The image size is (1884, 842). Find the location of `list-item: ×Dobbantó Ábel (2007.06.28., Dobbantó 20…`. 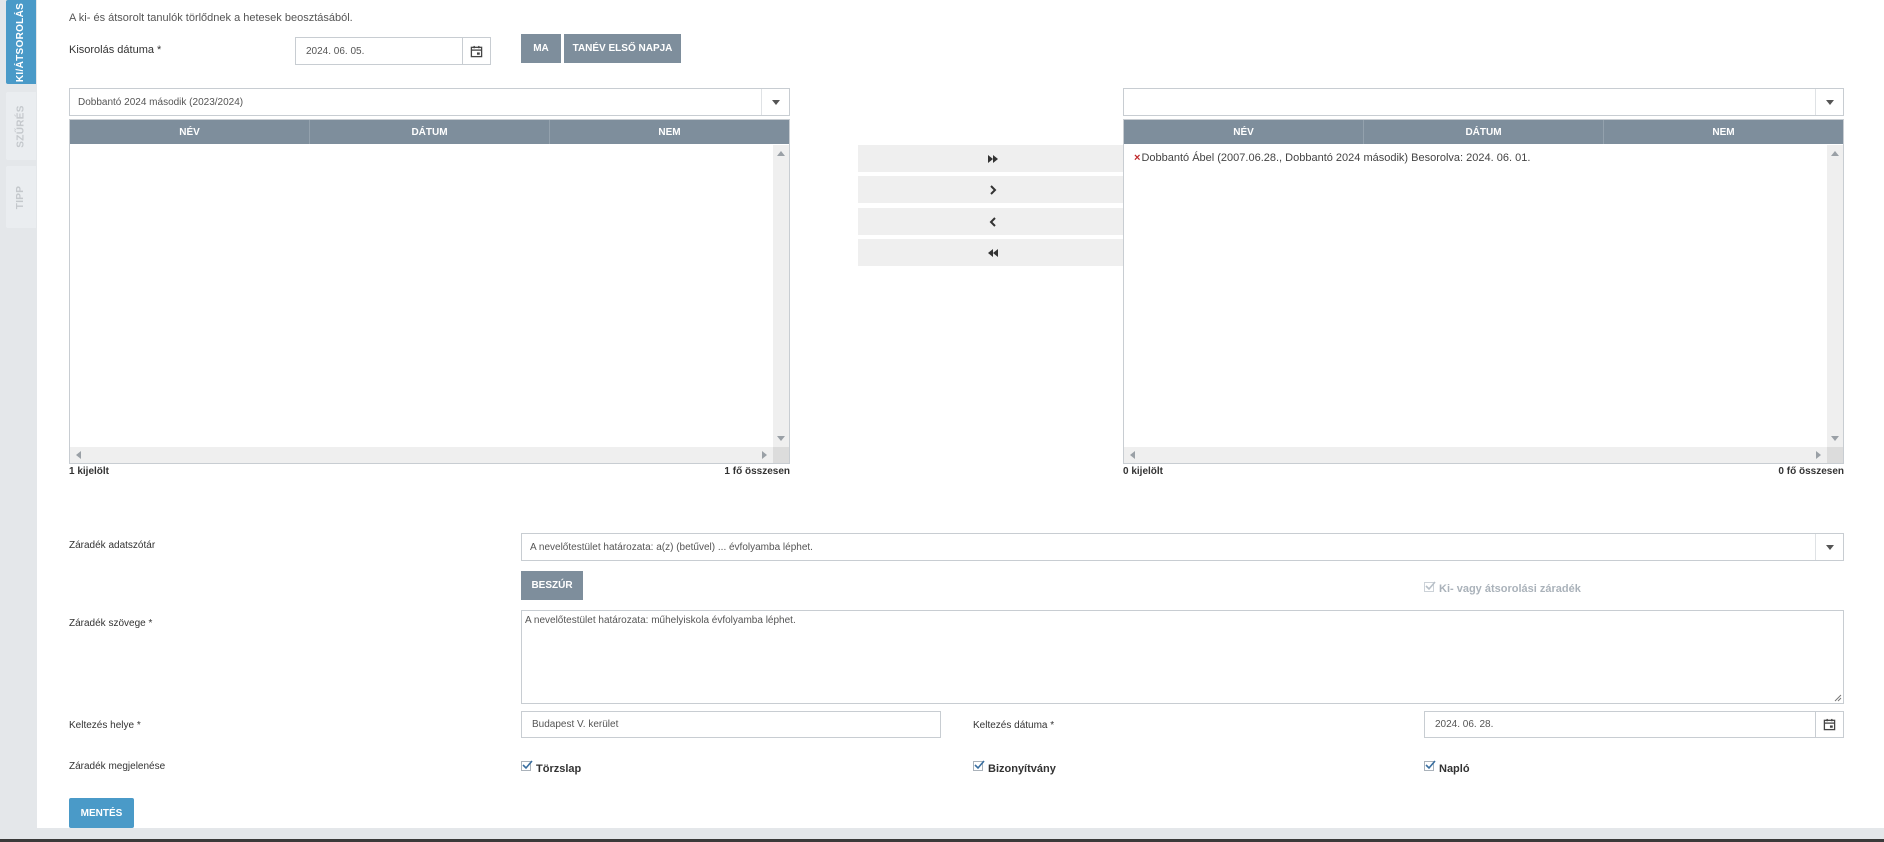

list-item: ×Dobbantó Ábel (2007.06.28., Dobbantó 20… is located at coordinates (1332, 158).